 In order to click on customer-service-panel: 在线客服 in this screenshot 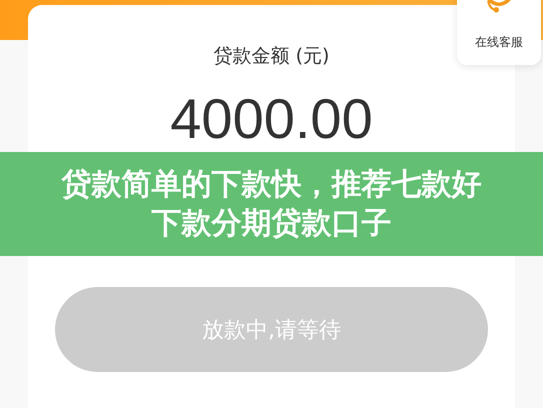, I will do `click(499, 32)`.